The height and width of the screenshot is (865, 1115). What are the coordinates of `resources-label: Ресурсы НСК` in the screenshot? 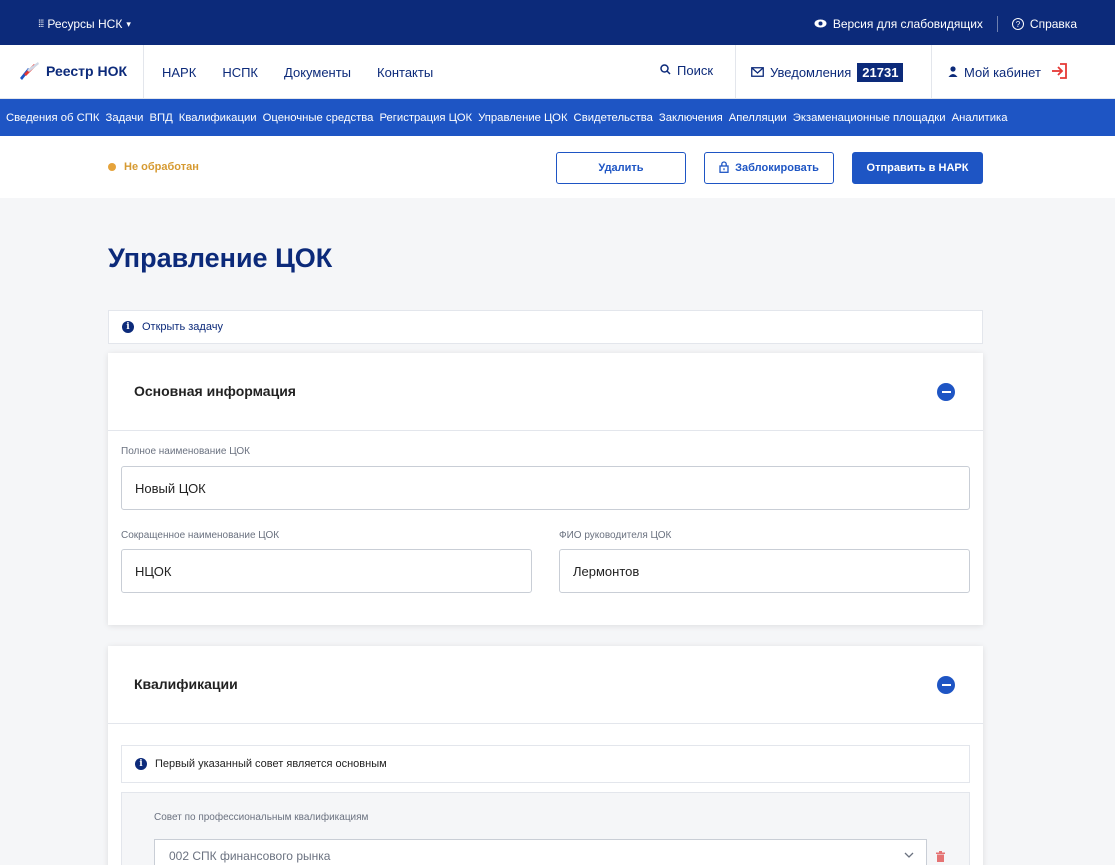 It's located at (85, 24).